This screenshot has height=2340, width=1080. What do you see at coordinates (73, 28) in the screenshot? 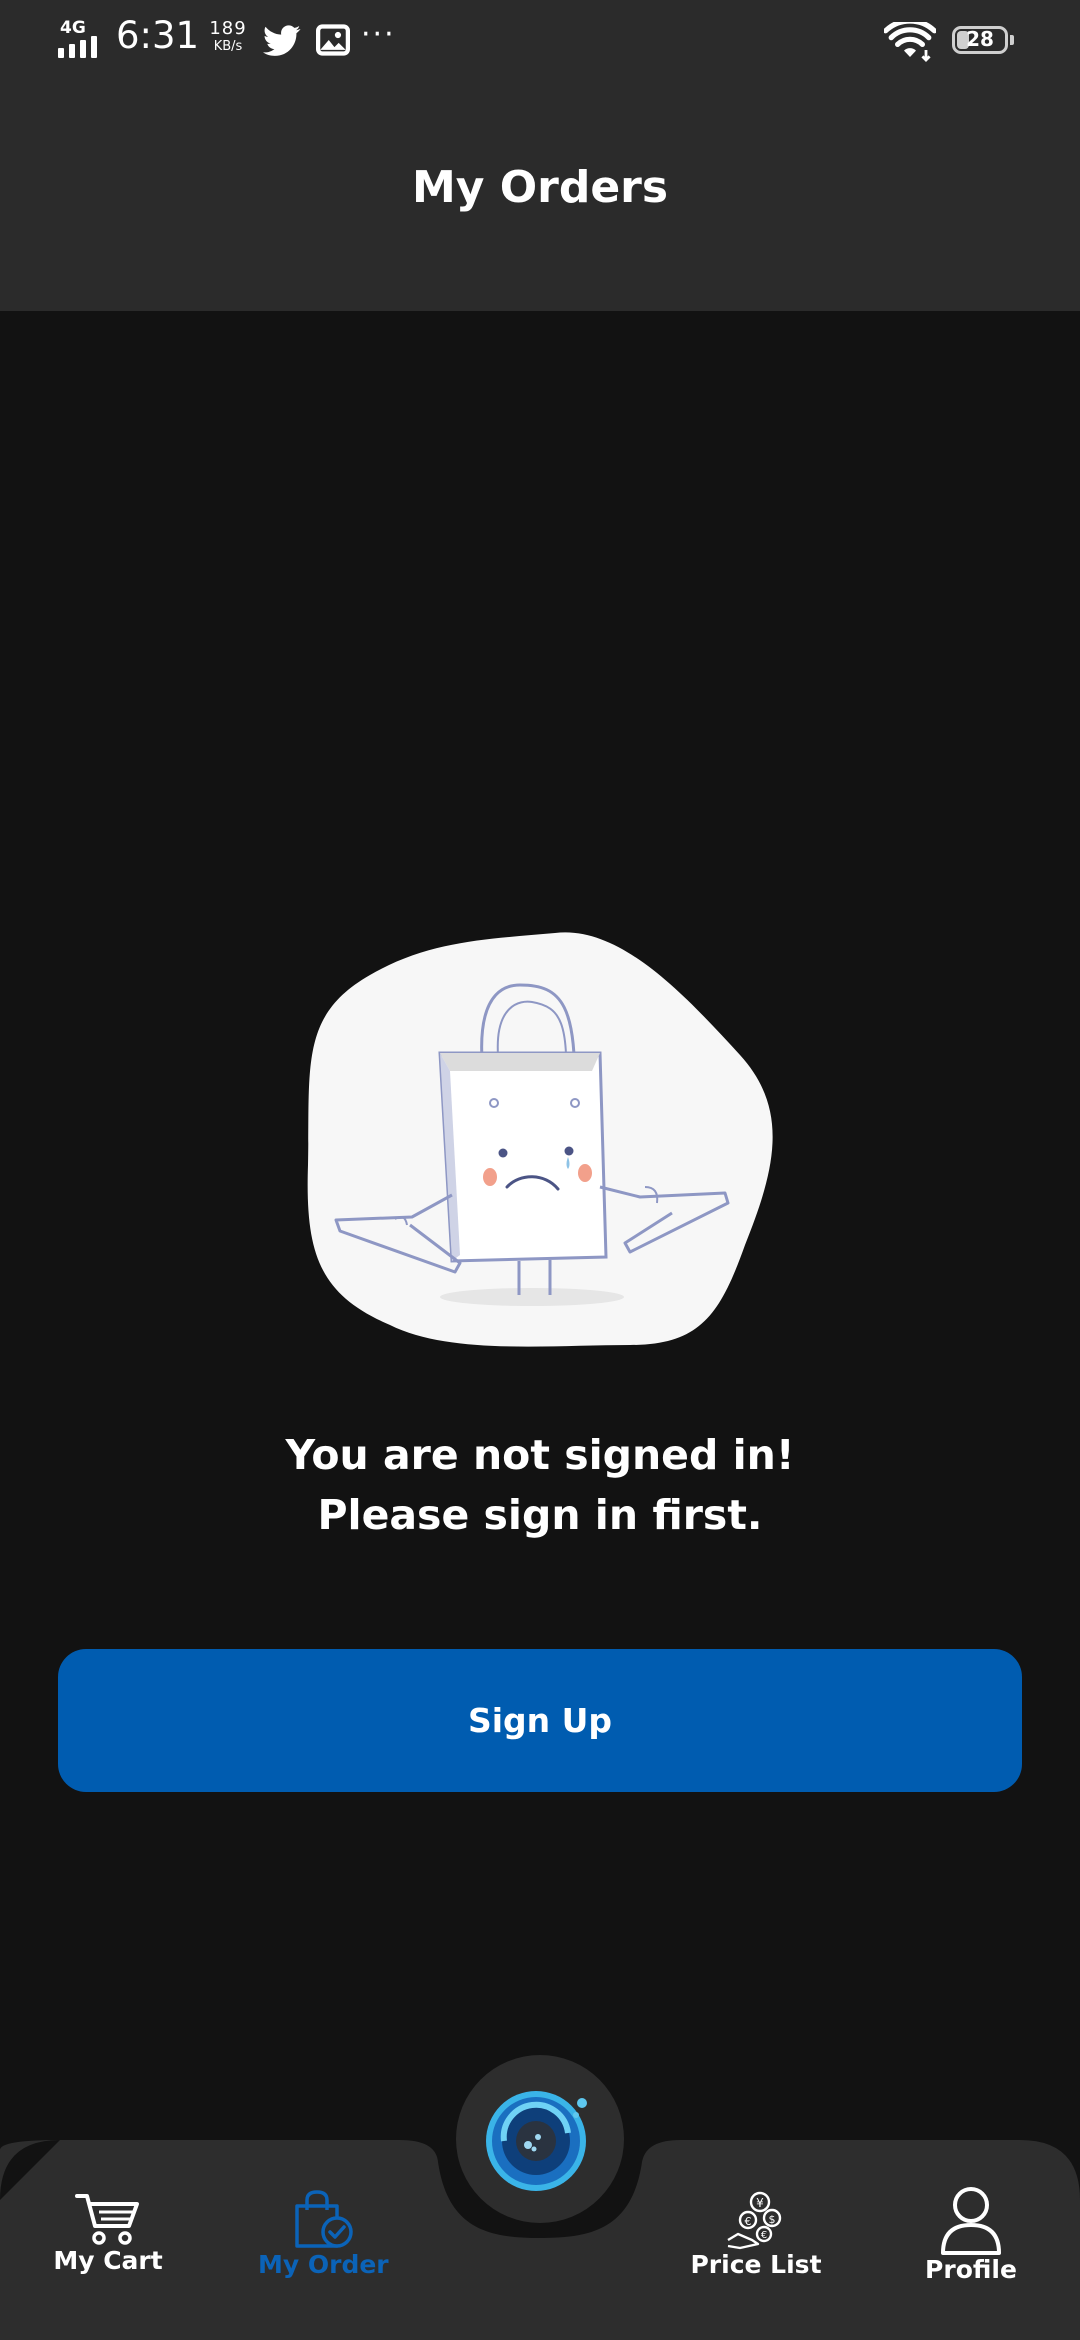
I see `network-type: 4G` at bounding box center [73, 28].